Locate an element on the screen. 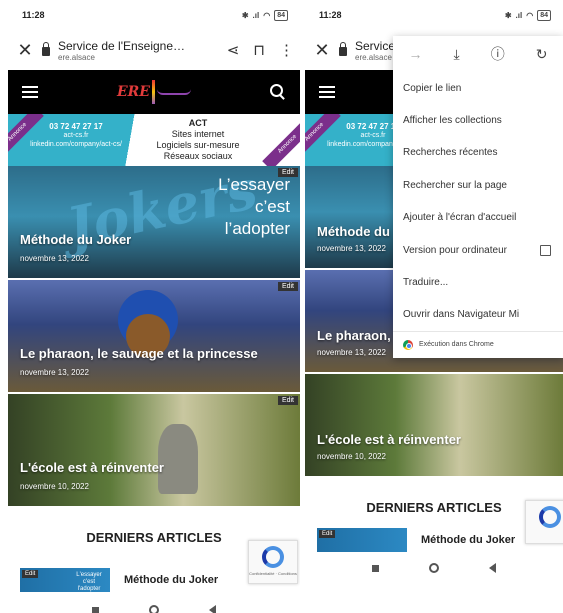 This screenshot has width=563, height=613. menu-item-desktop-site: Version pour ordinateur is located at coordinates (478, 250).